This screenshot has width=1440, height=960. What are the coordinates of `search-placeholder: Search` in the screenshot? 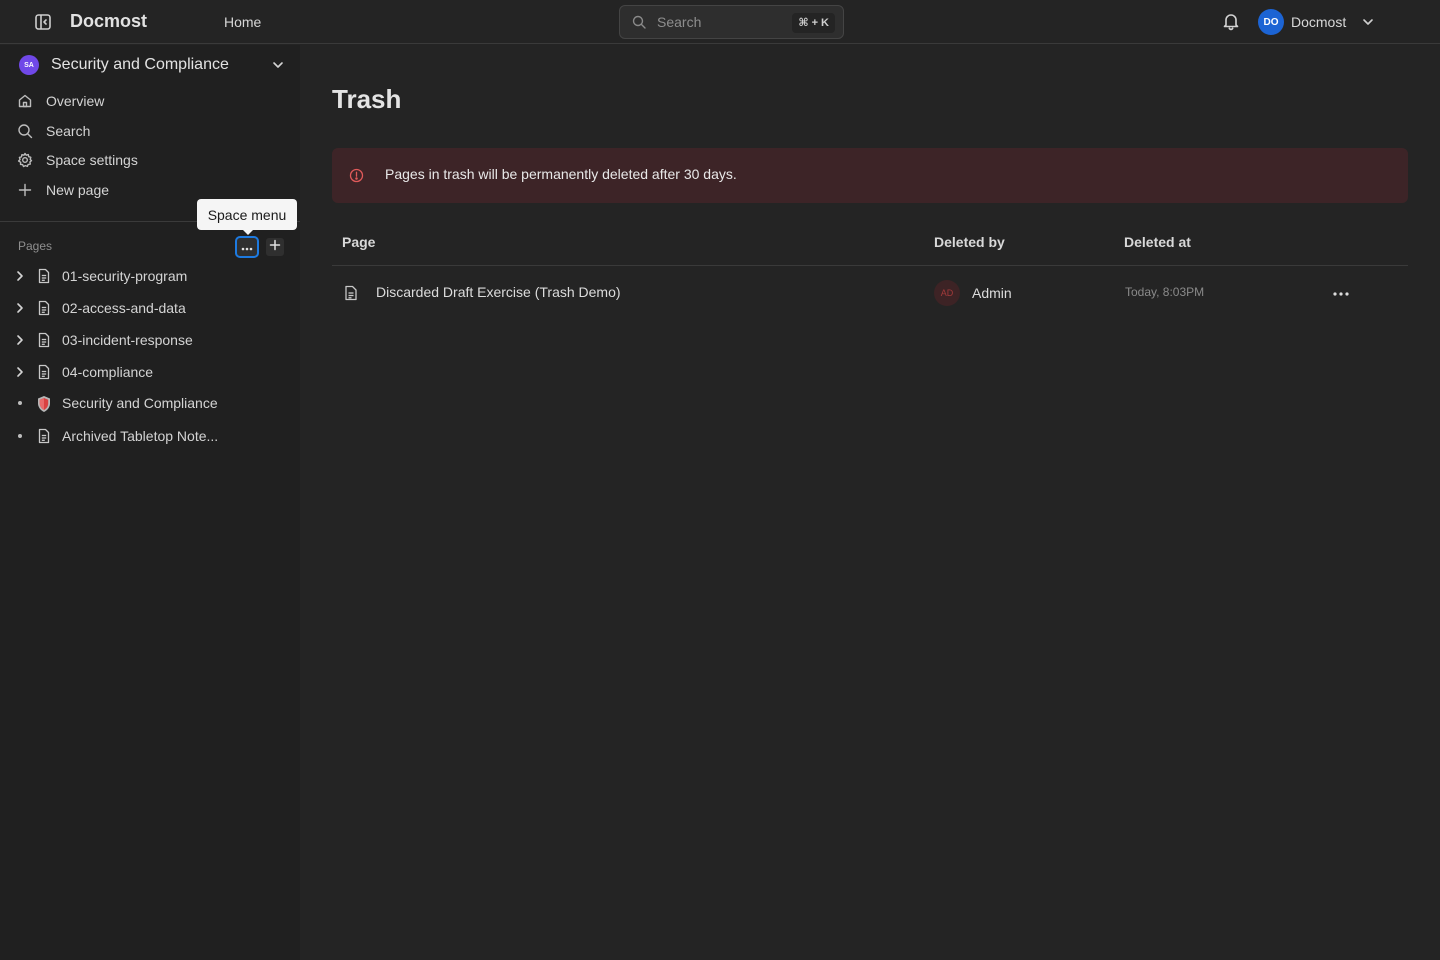 It's located at (679, 22).